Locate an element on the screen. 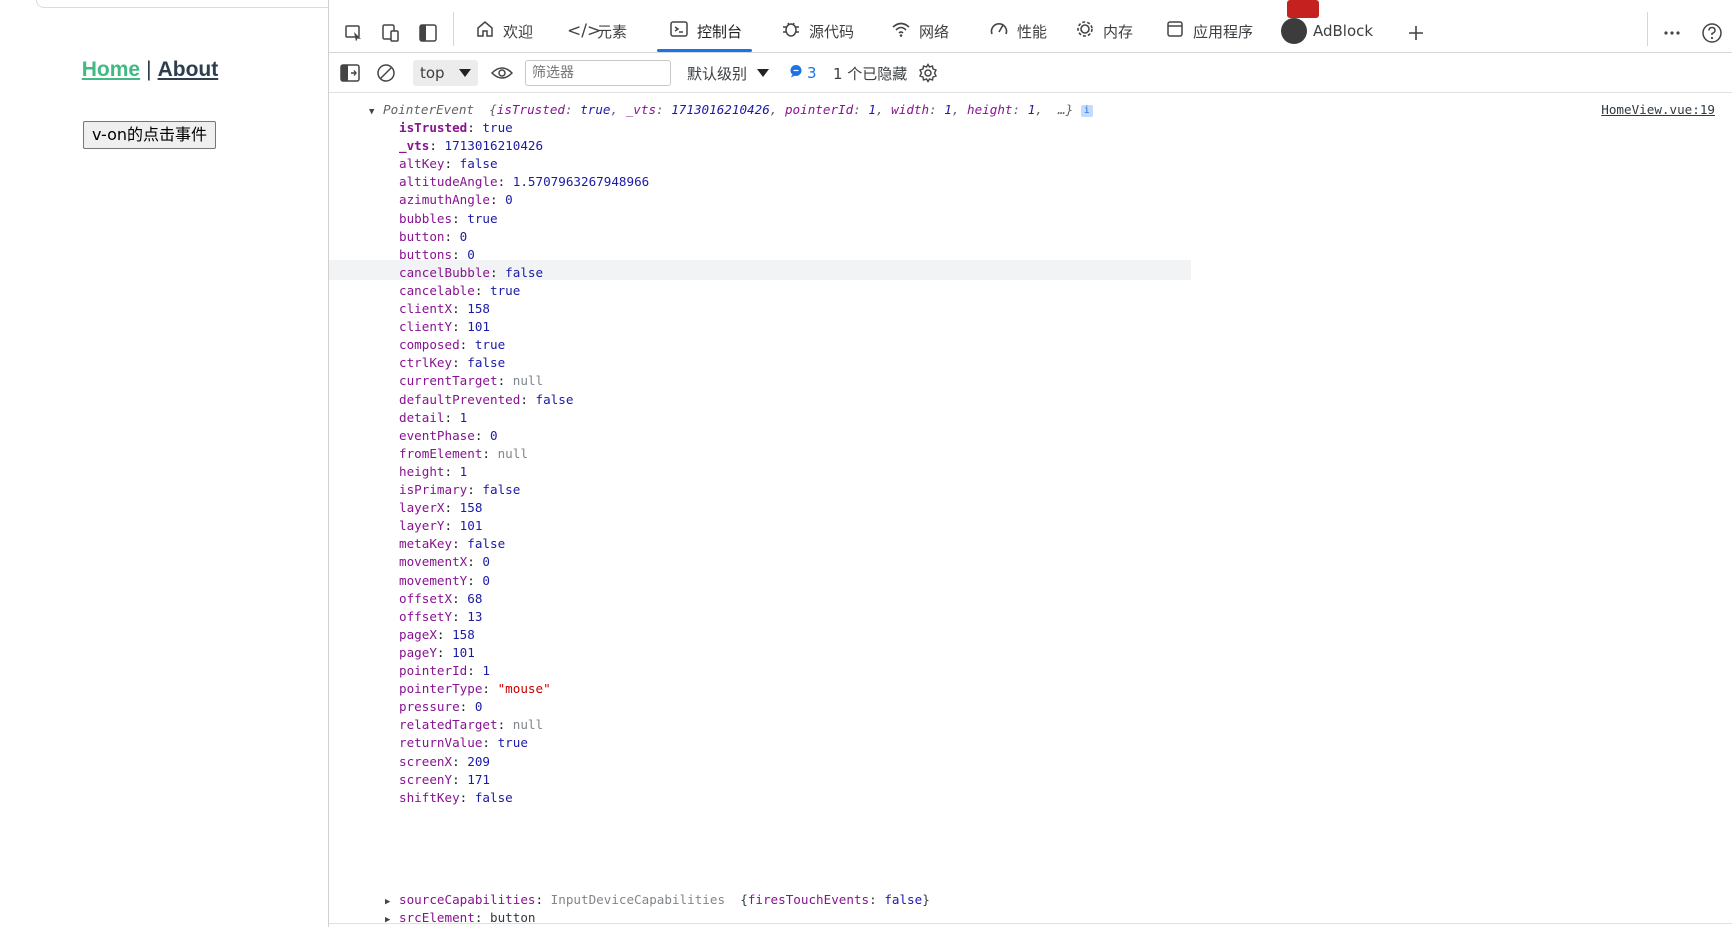  tab-console: 控制台 is located at coordinates (705, 32).